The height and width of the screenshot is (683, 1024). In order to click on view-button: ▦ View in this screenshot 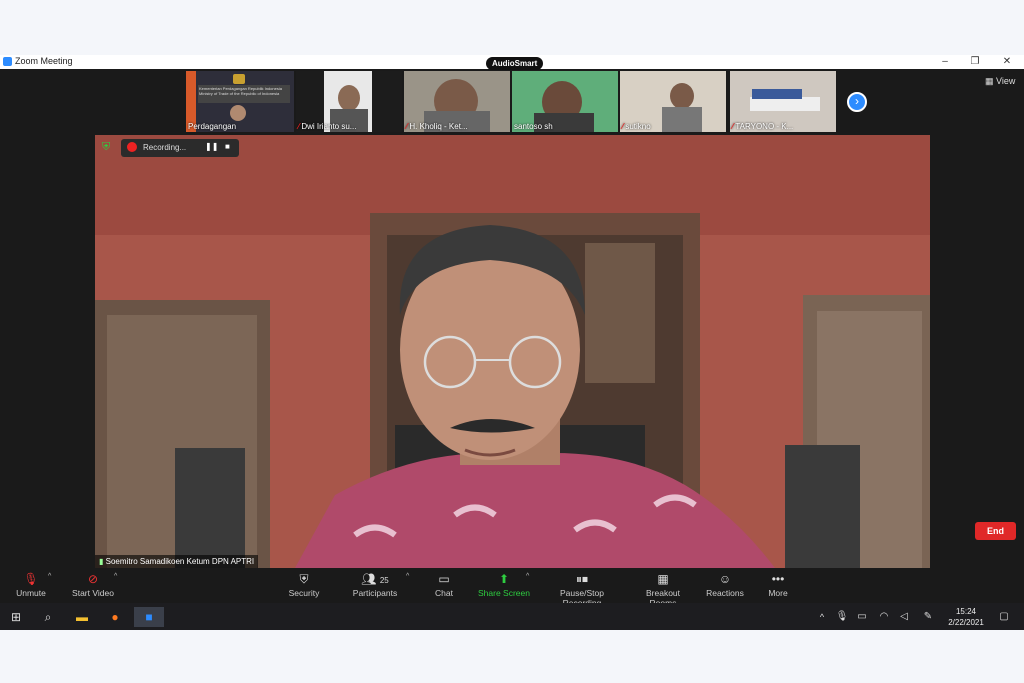, I will do `click(1000, 81)`.